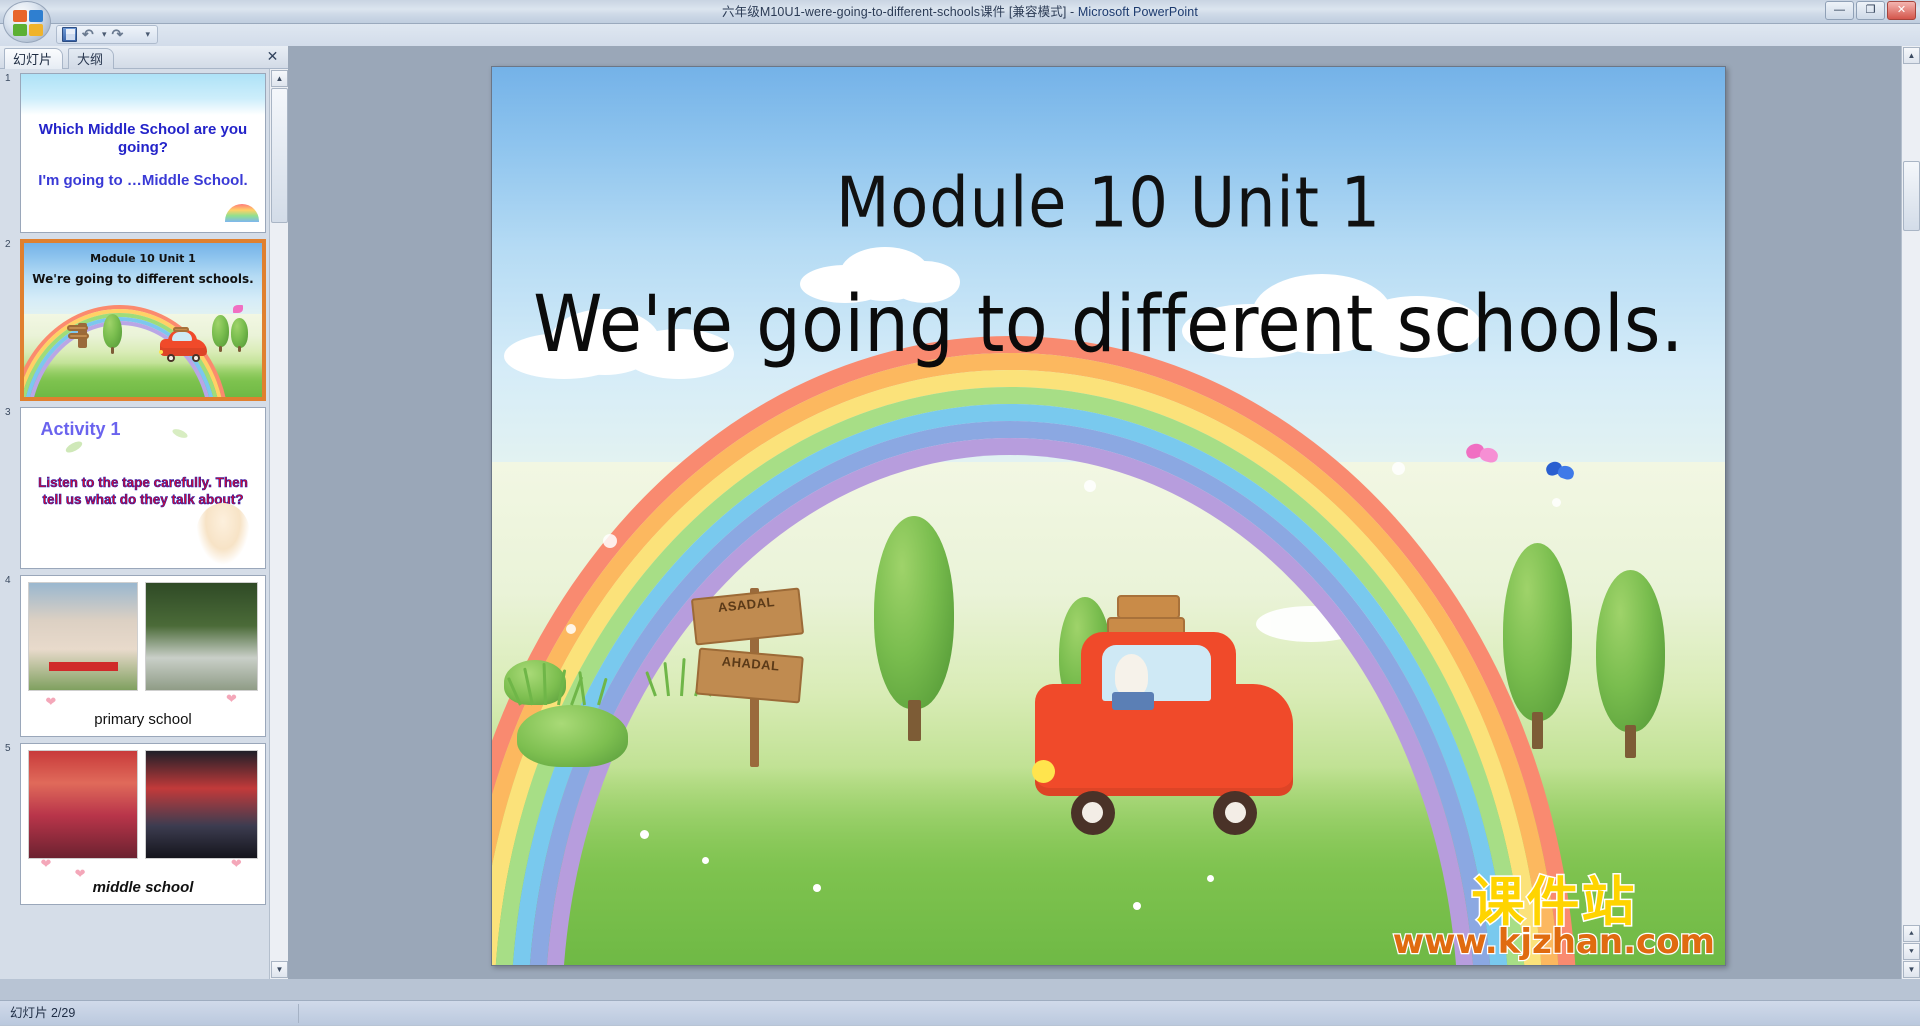  What do you see at coordinates (143, 887) in the screenshot?
I see `thumbnail-5-caption: middle school` at bounding box center [143, 887].